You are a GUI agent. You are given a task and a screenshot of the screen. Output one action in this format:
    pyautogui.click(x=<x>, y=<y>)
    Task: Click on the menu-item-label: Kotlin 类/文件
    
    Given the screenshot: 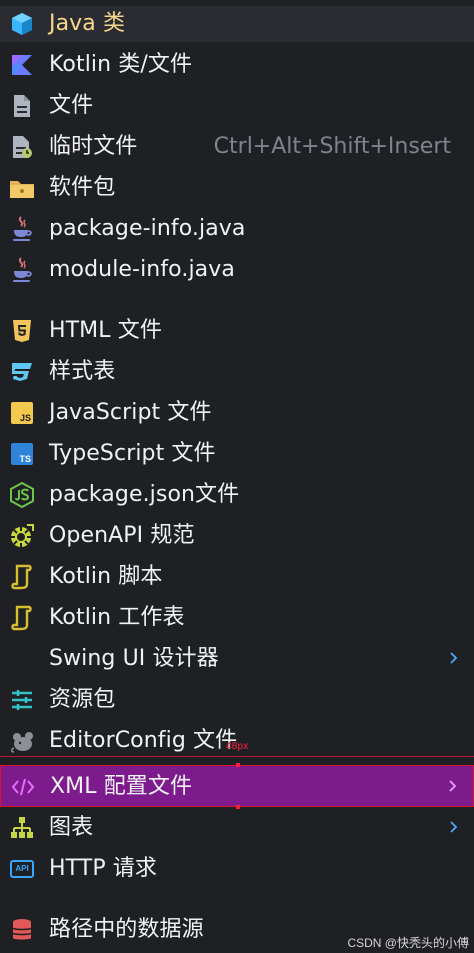 What is the action you would take?
    pyautogui.click(x=121, y=64)
    